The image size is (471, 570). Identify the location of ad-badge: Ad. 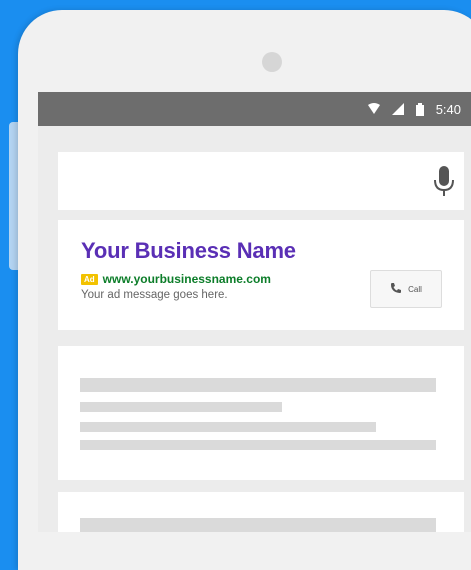
(89, 279).